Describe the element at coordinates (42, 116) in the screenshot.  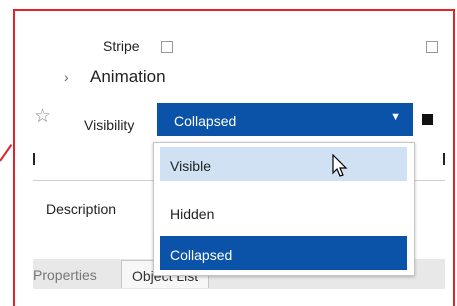
I see `star-icon: ☆` at that location.